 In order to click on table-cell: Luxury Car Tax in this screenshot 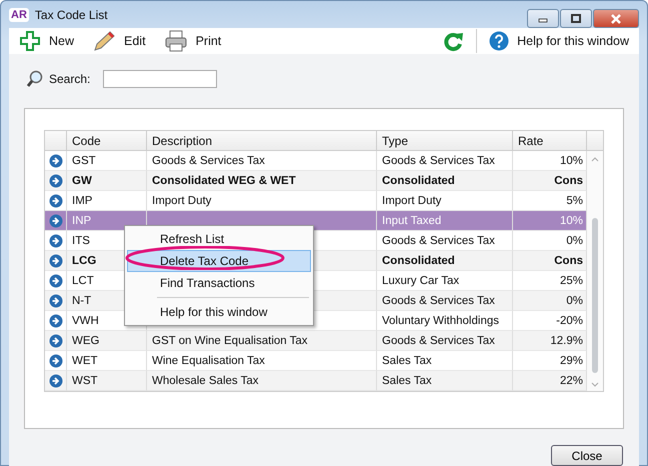, I will do `click(421, 280)`.